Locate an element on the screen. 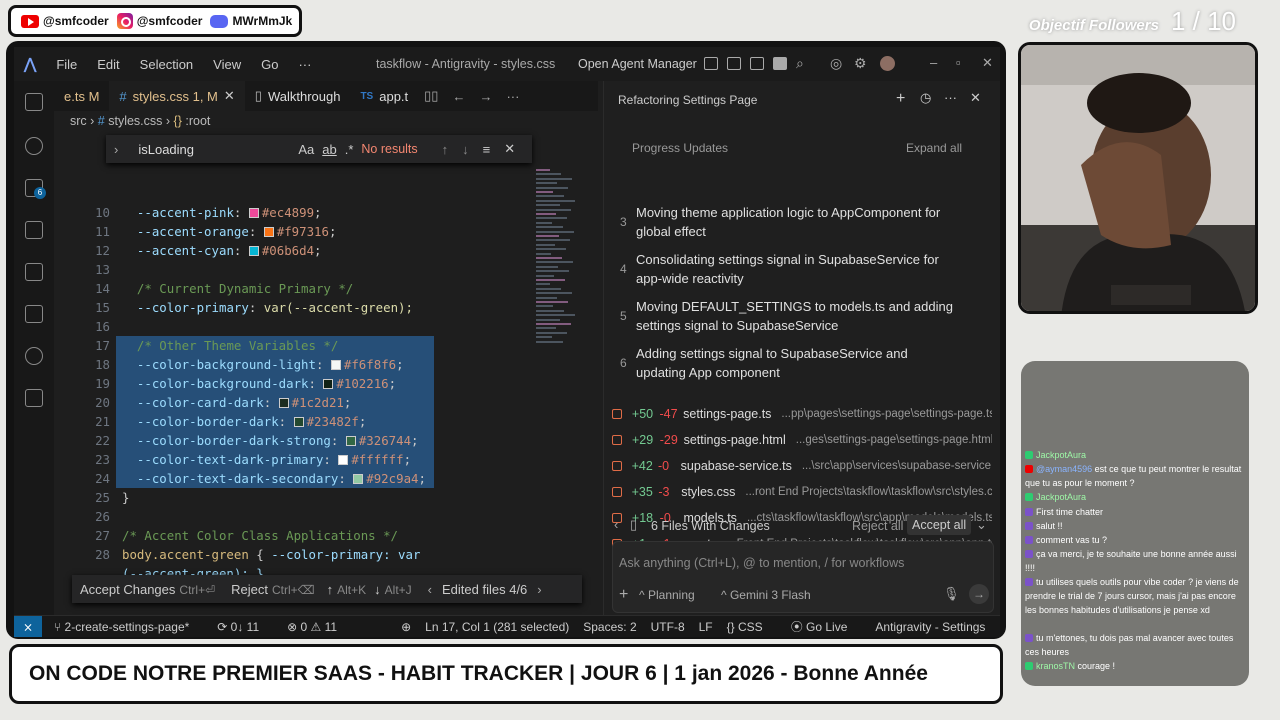 The height and width of the screenshot is (720, 1280). code-line: 24 --color-text-dark-secondary: #92c9a4; is located at coordinates (264, 478).